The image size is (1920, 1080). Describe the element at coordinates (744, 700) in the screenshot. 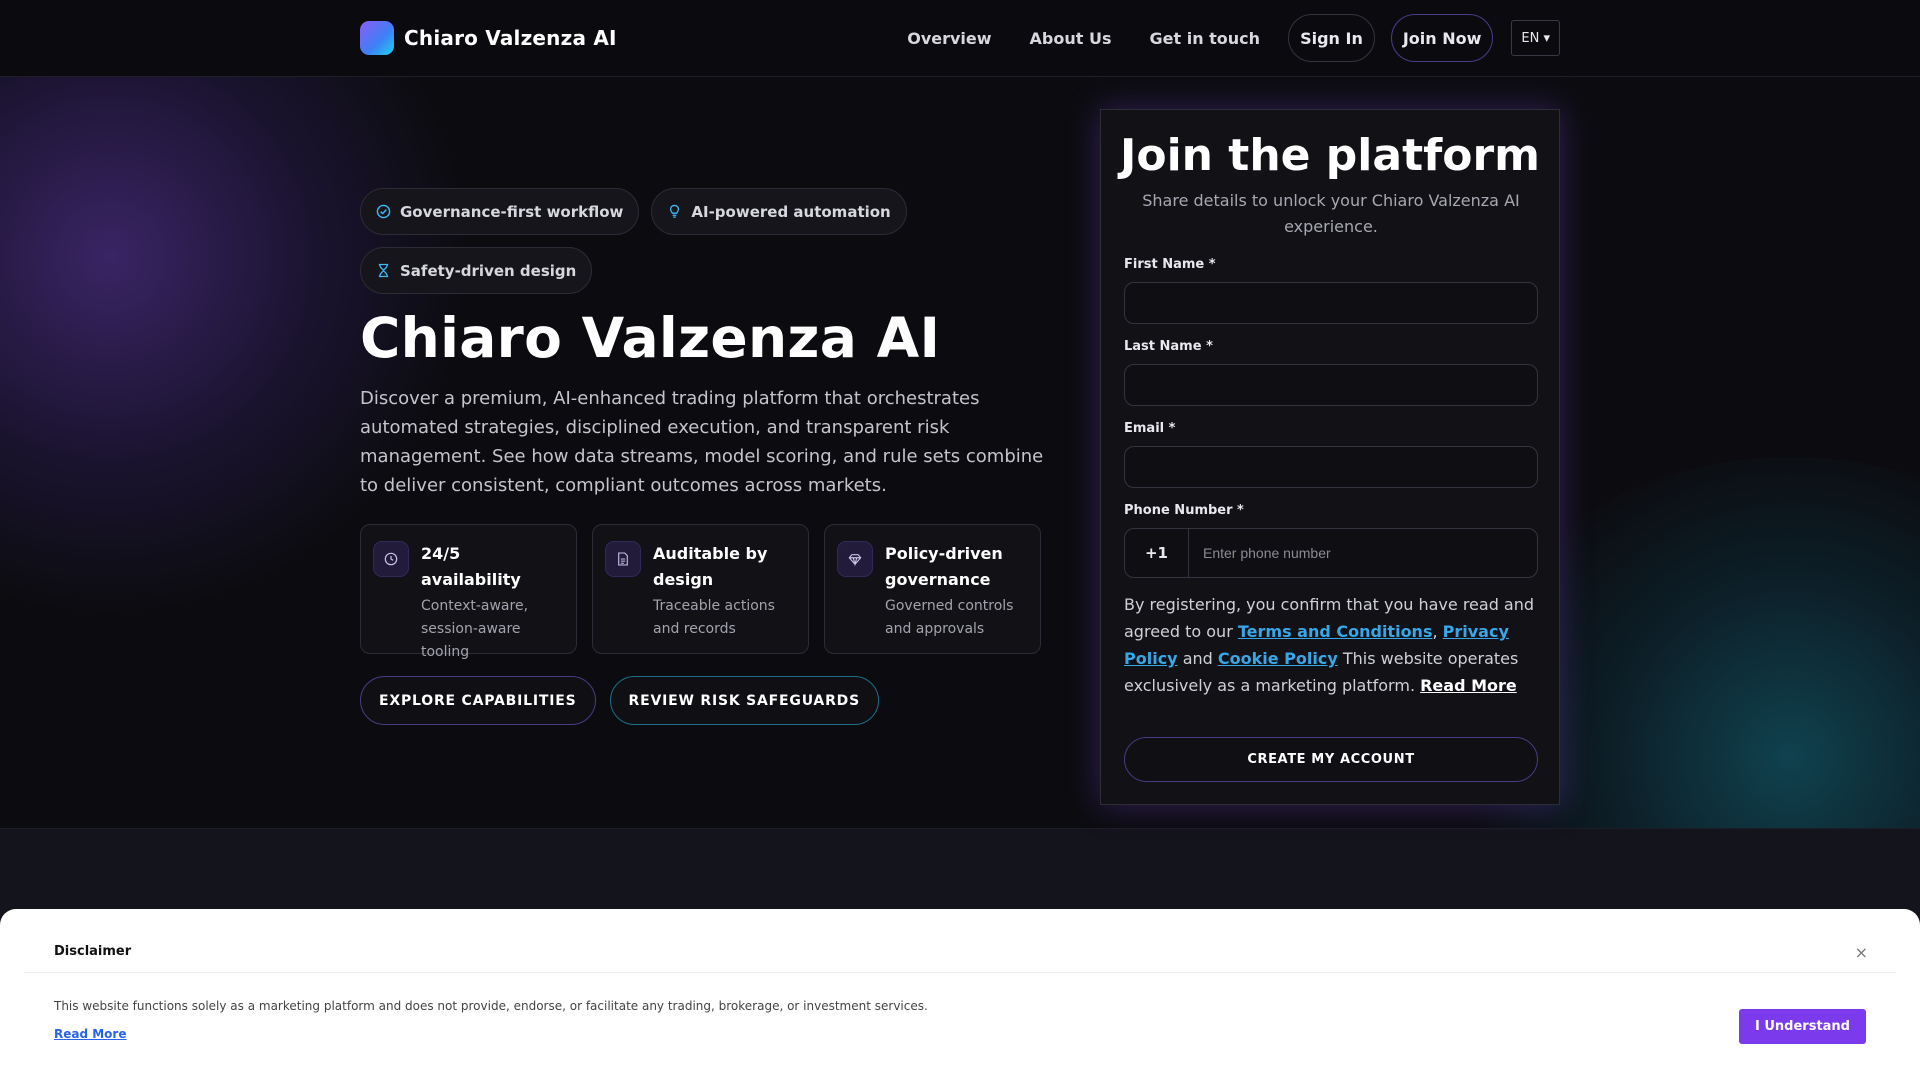

I see `review-risk-safeguards-button: REVIEW RISK SAFEGUARDS` at that location.